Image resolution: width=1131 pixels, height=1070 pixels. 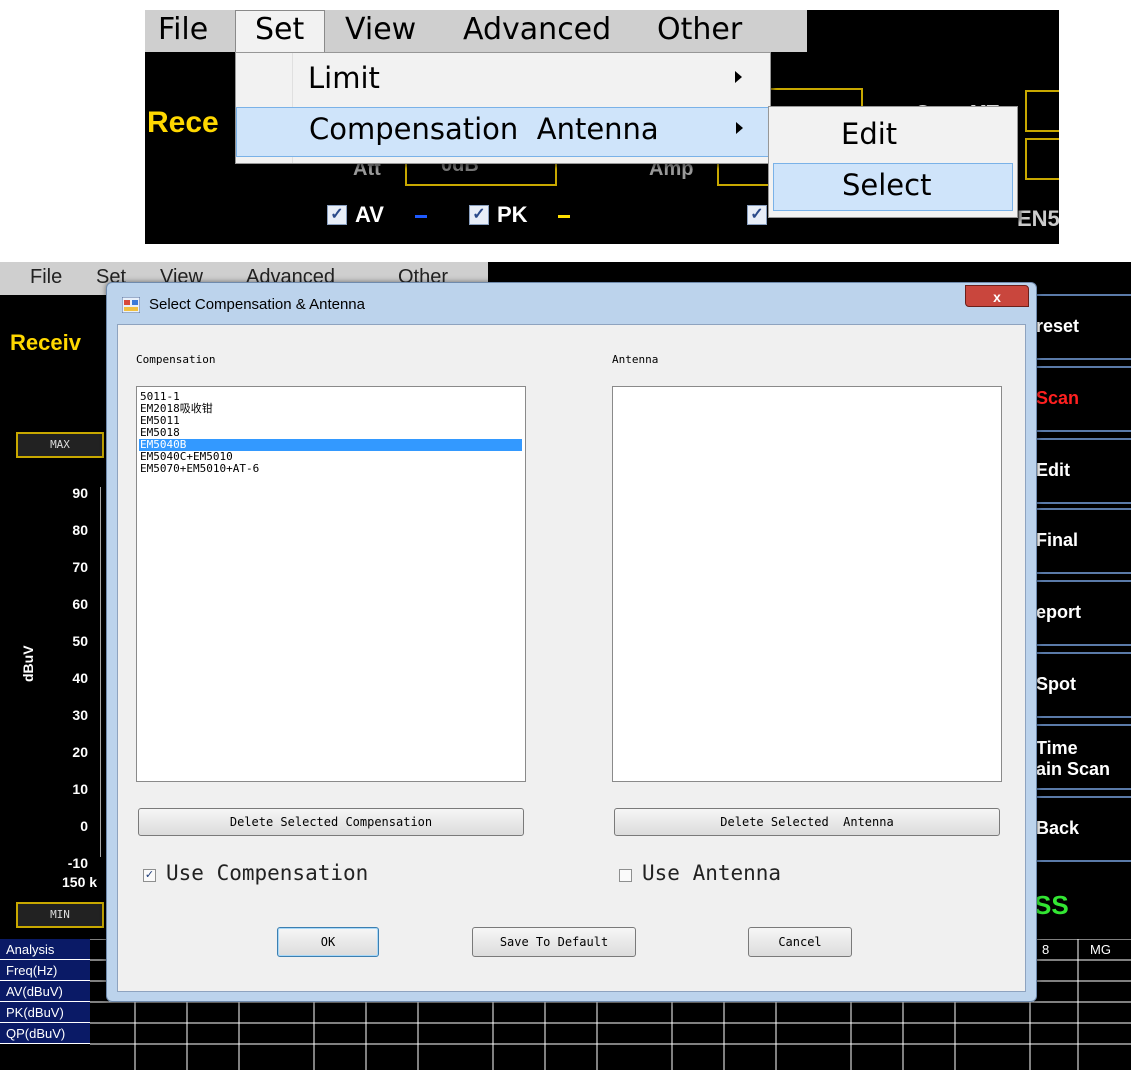 I want to click on menu-item-compensation-antenna: Compensation Antenna, so click(x=503, y=132).